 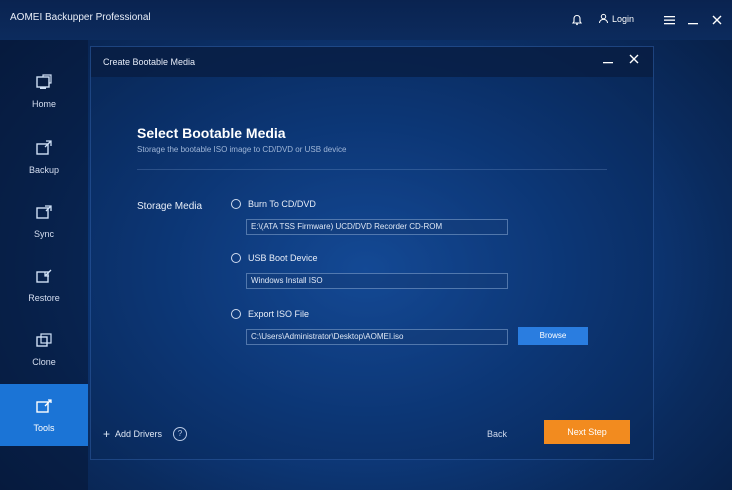 I want to click on clone-icon, so click(x=44, y=340).